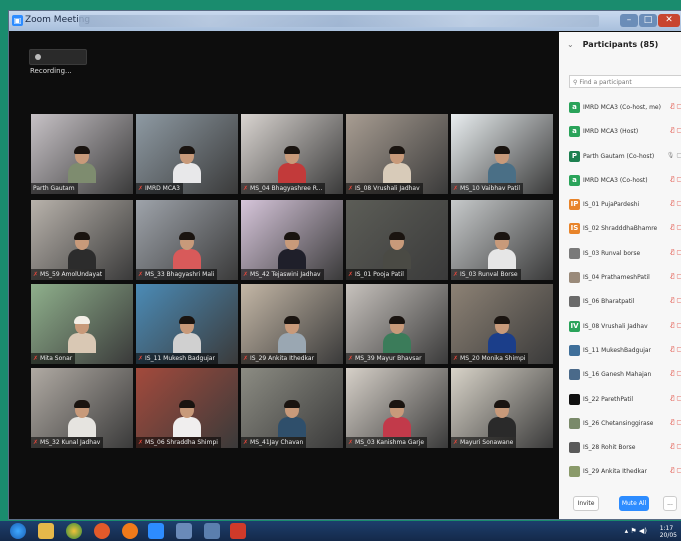 This screenshot has height=541, width=681. I want to click on participant-row: IS_06 Bharatpatil 🎙̸ ▢, so click(625, 304).